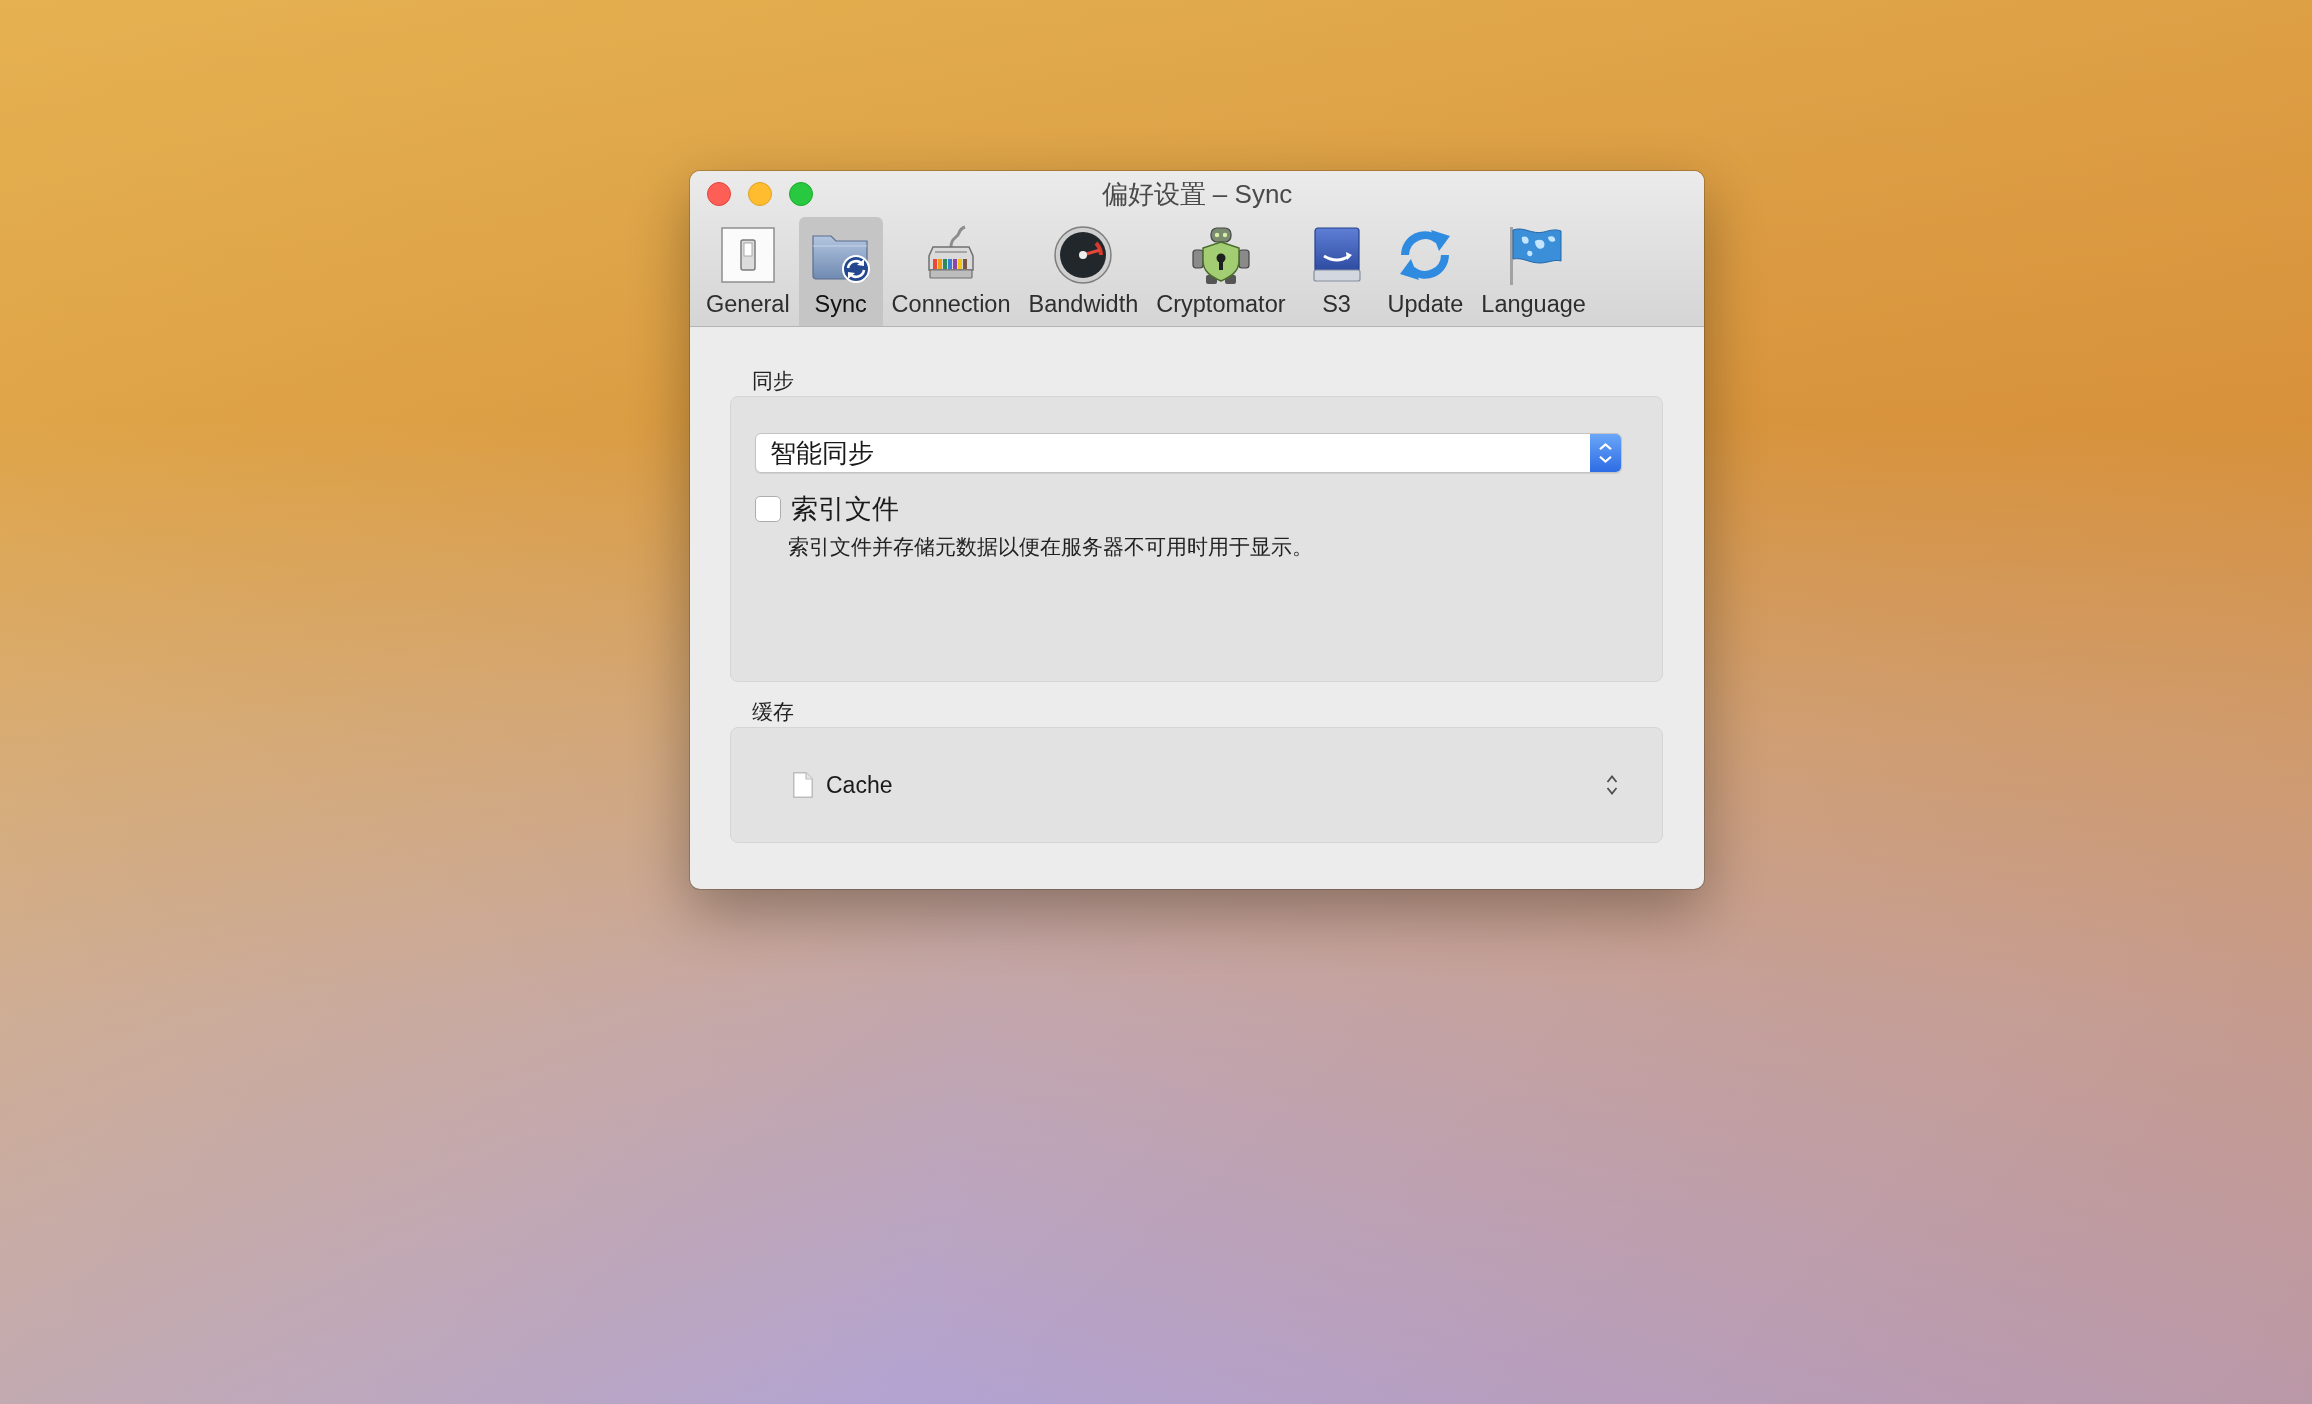  Describe the element at coordinates (773, 712) in the screenshot. I see `group-heading: 缓存` at that location.